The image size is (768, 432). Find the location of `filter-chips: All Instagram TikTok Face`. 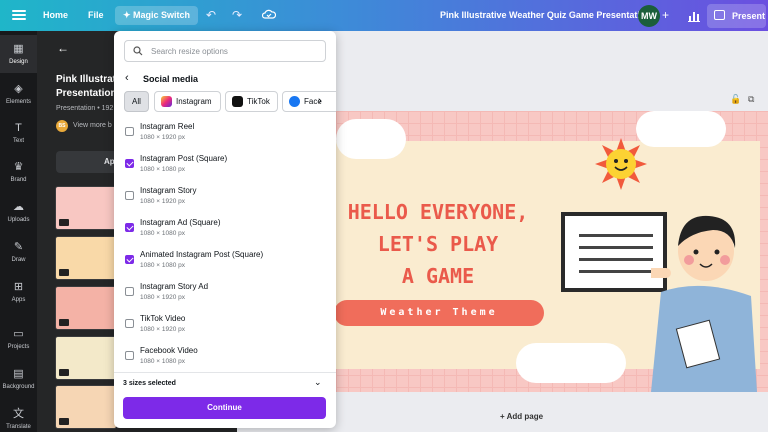

filter-chips: All Instagram TikTok Face is located at coordinates (230, 102).